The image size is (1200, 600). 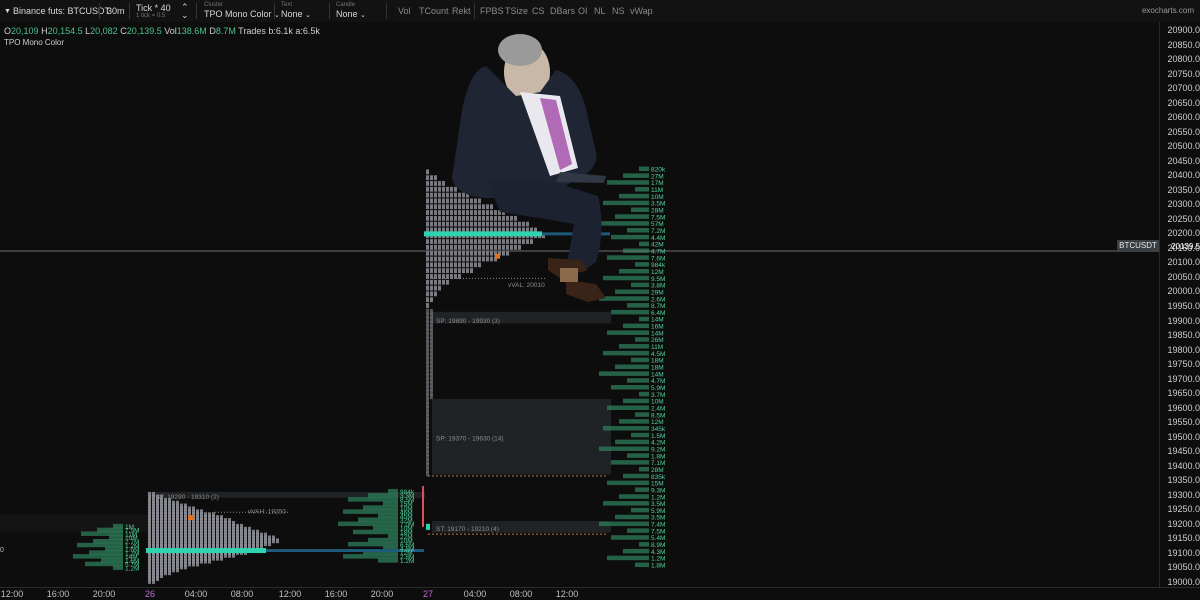 What do you see at coordinates (185, 11) in the screenshot?
I see `up-down-arrows-icon: ⌃ ⌄` at bounding box center [185, 11].